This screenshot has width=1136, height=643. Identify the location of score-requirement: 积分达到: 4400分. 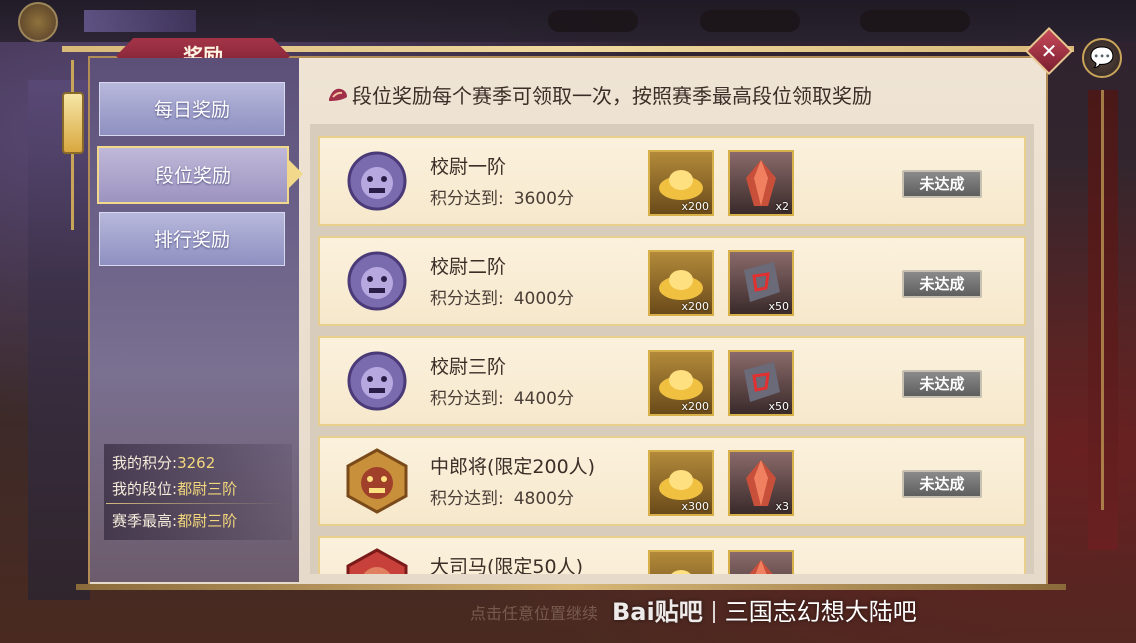
(502, 396).